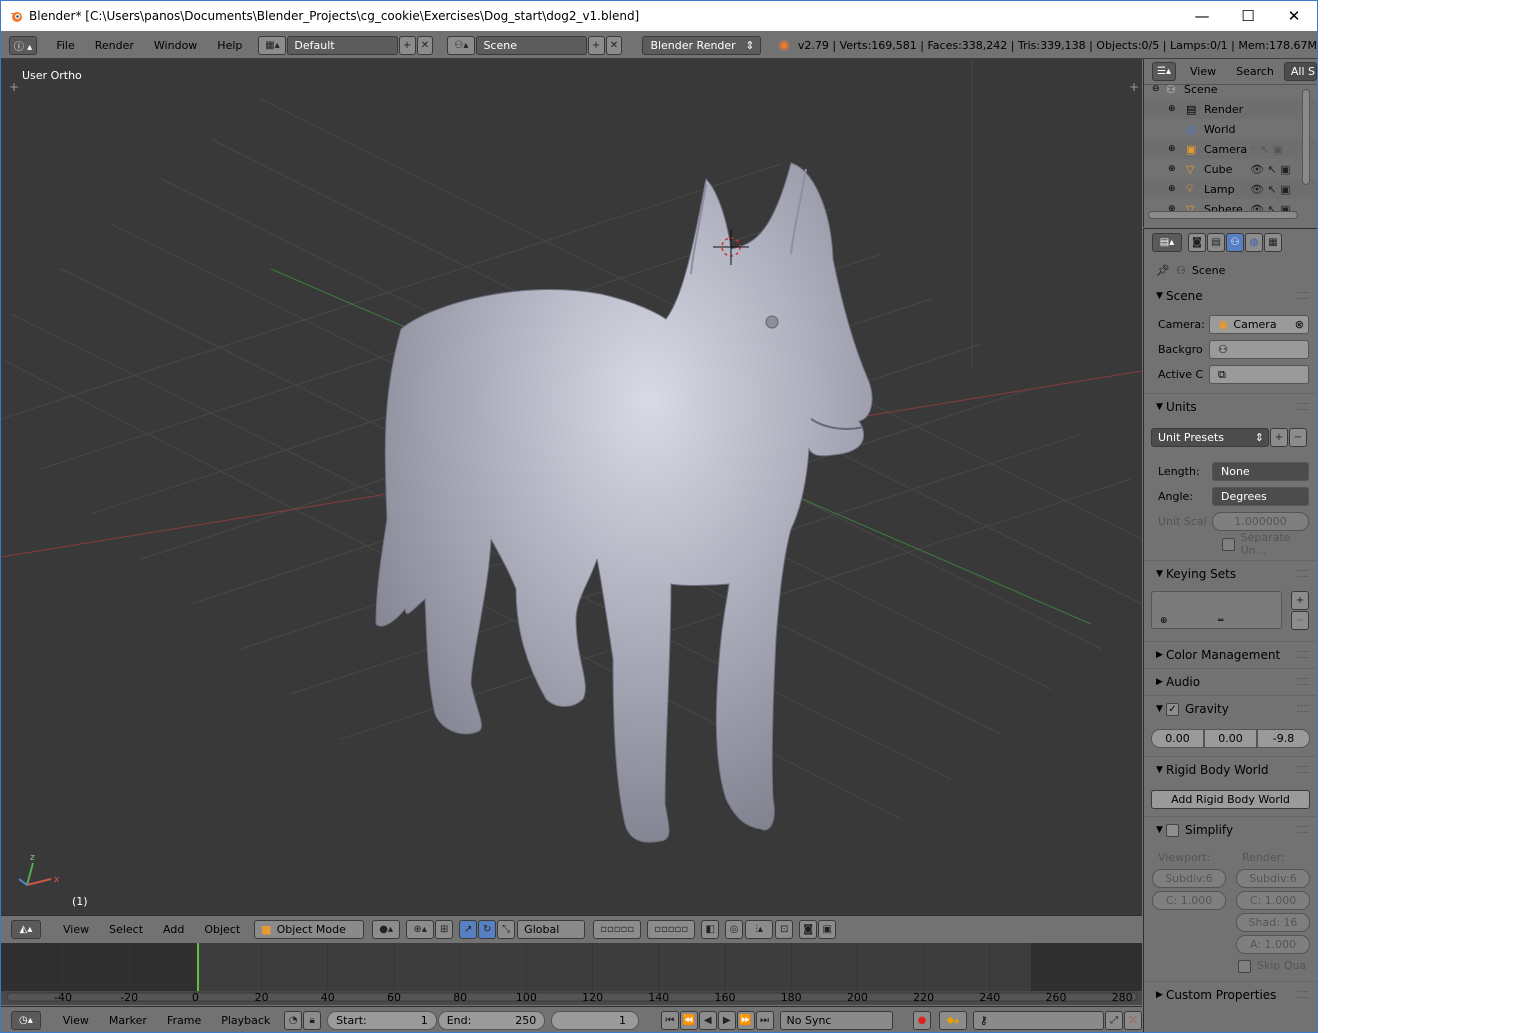 This screenshot has height=1033, width=1536. What do you see at coordinates (1248, 16) in the screenshot?
I see `maximize-button: ☐` at bounding box center [1248, 16].